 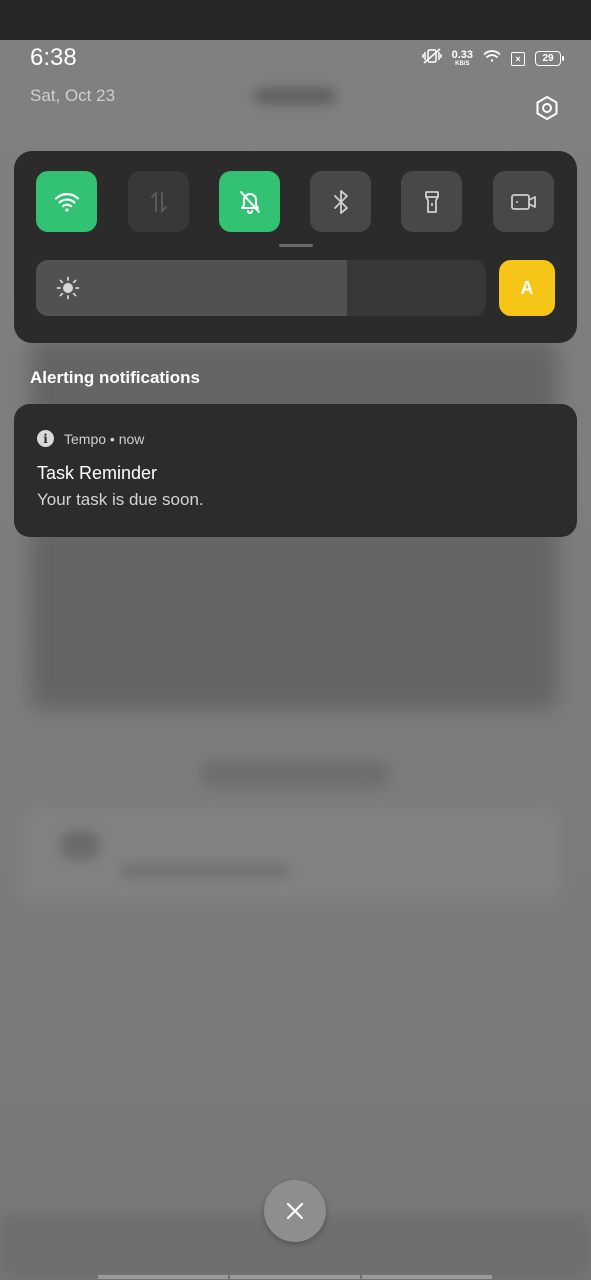 What do you see at coordinates (549, 58) in the screenshot?
I see `battery-icon: 29` at bounding box center [549, 58].